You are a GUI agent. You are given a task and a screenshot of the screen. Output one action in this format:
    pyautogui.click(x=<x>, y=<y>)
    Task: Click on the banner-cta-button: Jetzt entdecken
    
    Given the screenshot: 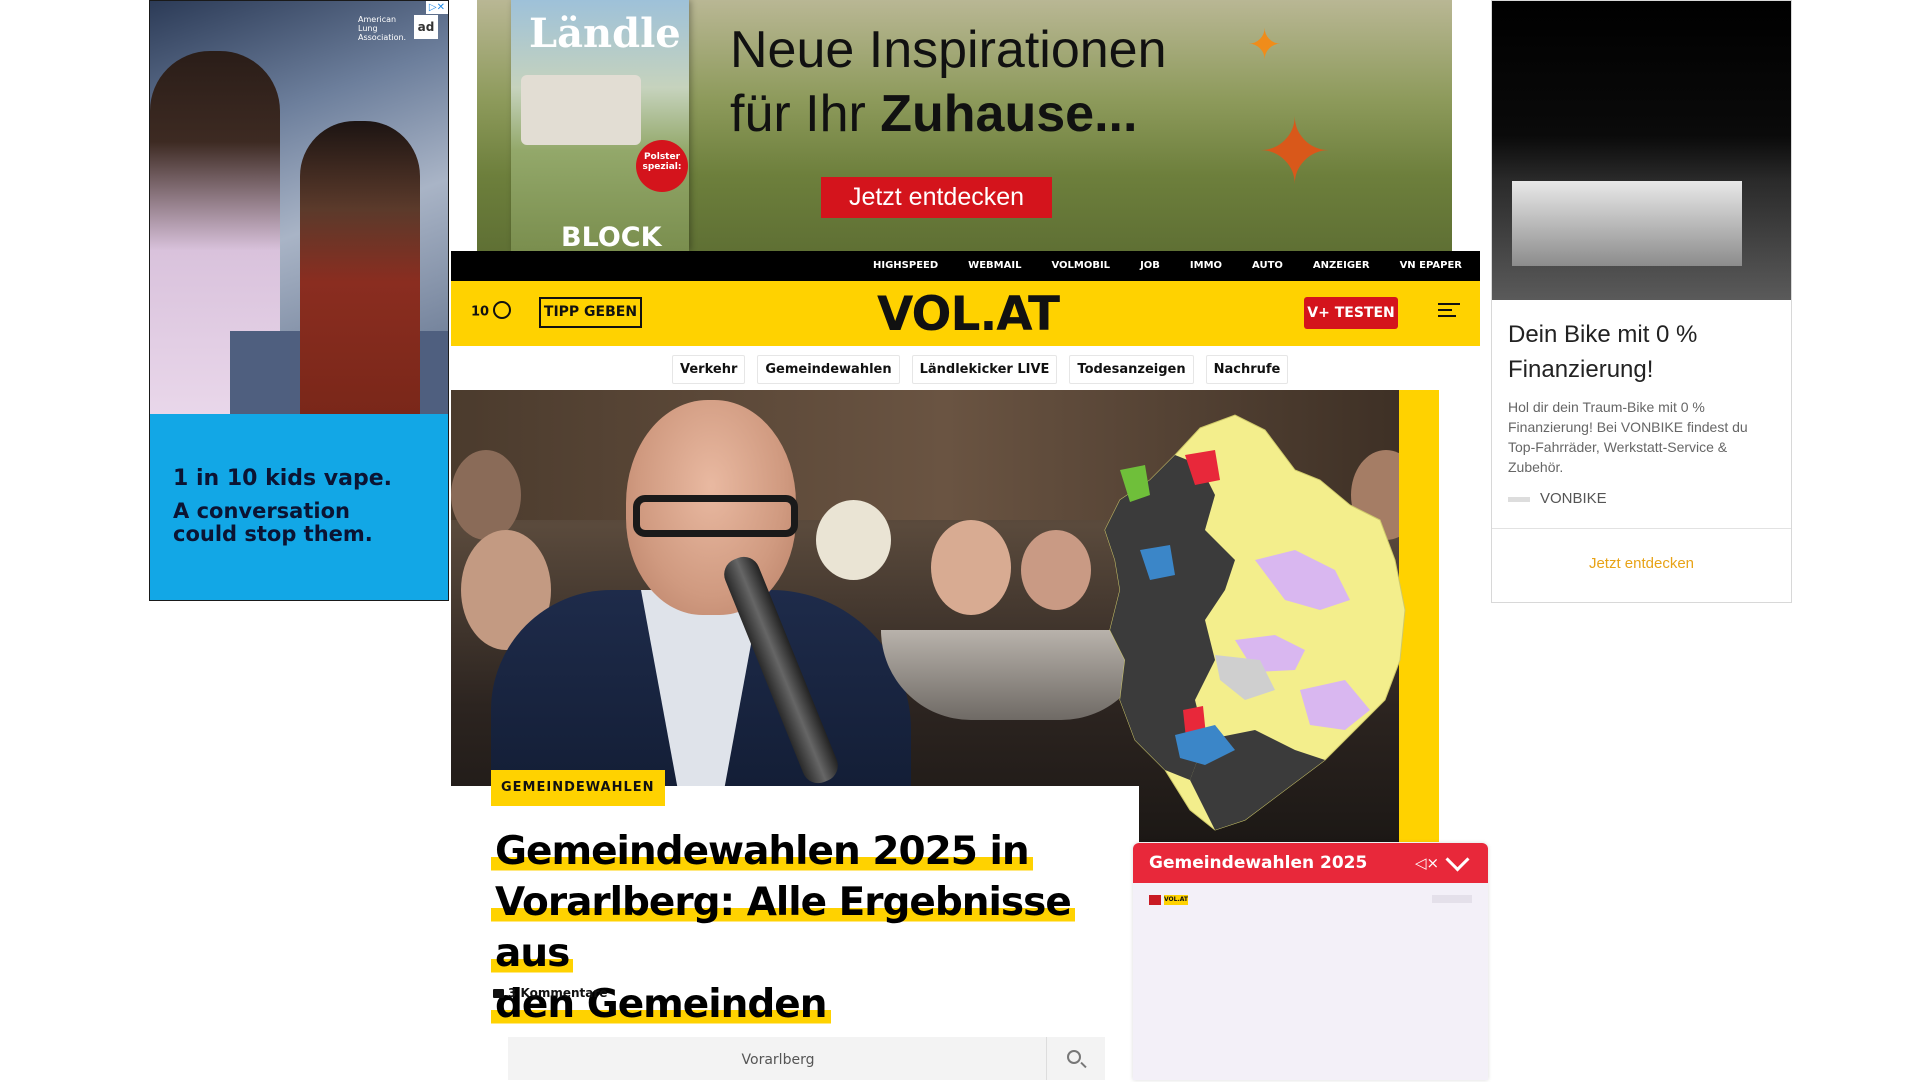 What is the action you would take?
    pyautogui.click(x=936, y=197)
    